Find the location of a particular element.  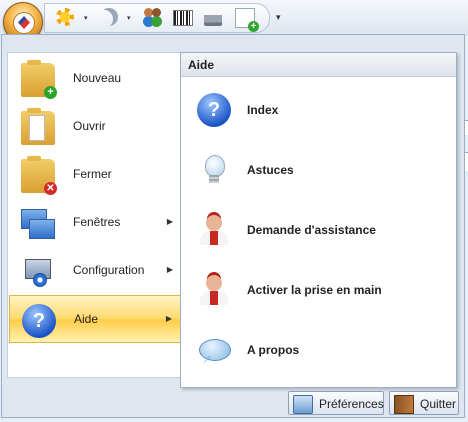

printer-icon is located at coordinates (213, 17).